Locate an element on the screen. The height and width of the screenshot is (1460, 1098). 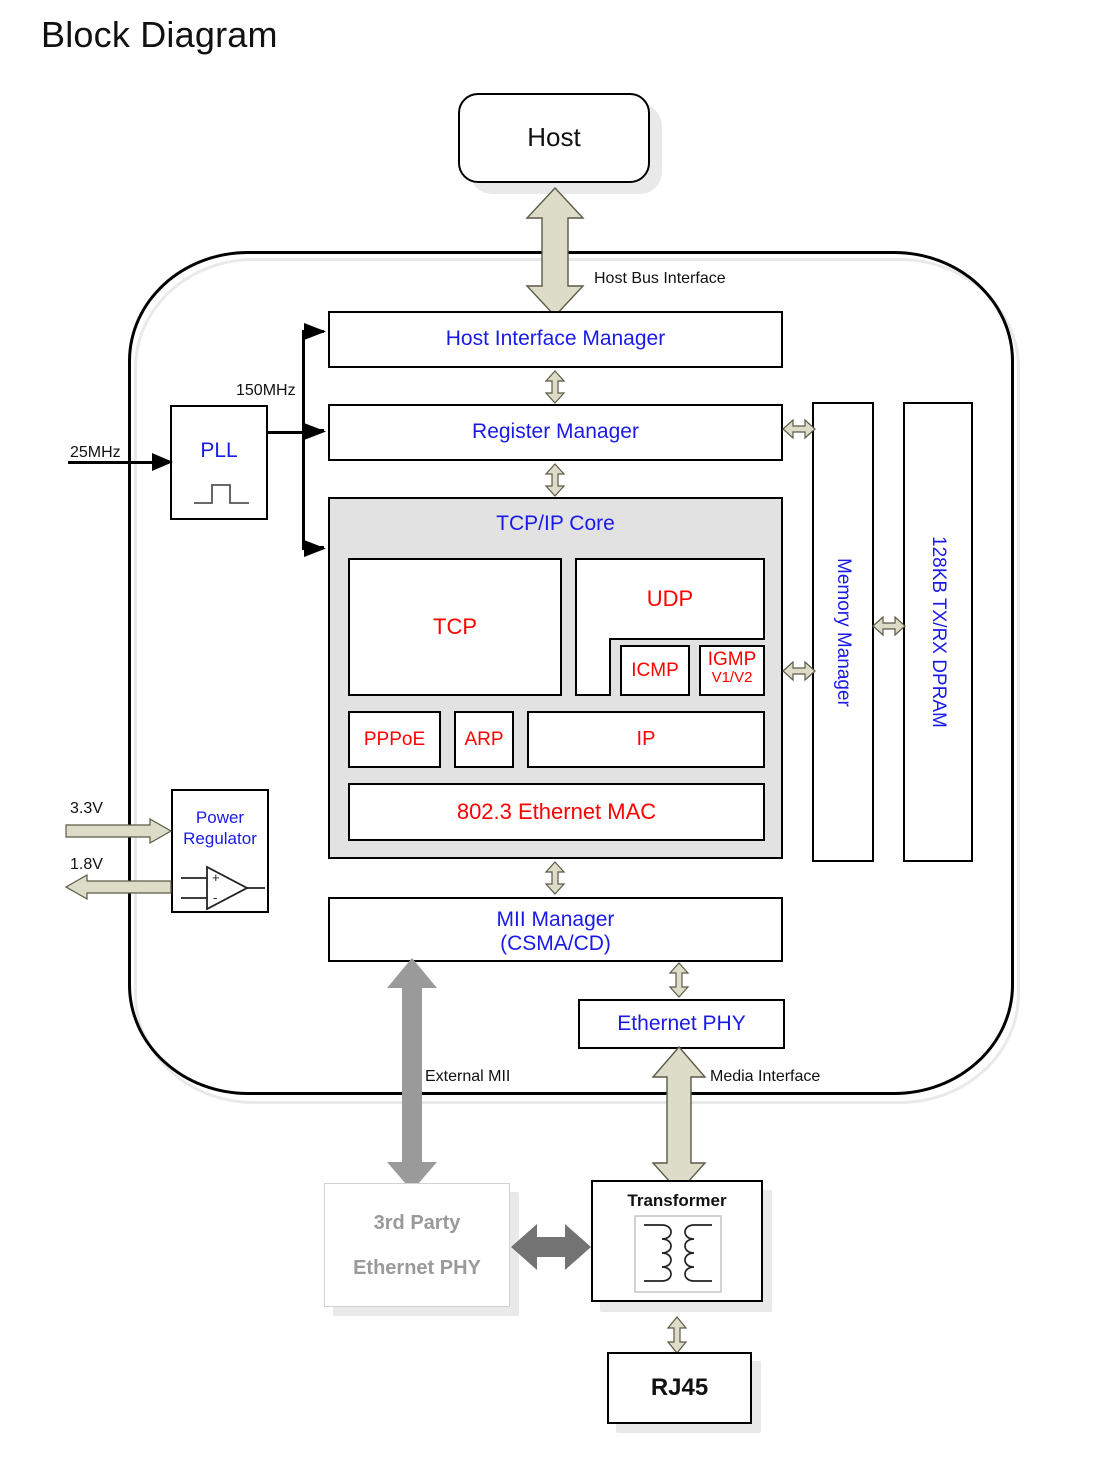
transformer-label: Transformer is located at coordinates (677, 1200).